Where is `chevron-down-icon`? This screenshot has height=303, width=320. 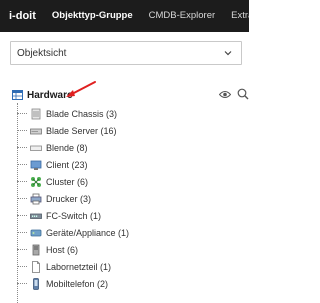 chevron-down-icon is located at coordinates (228, 53).